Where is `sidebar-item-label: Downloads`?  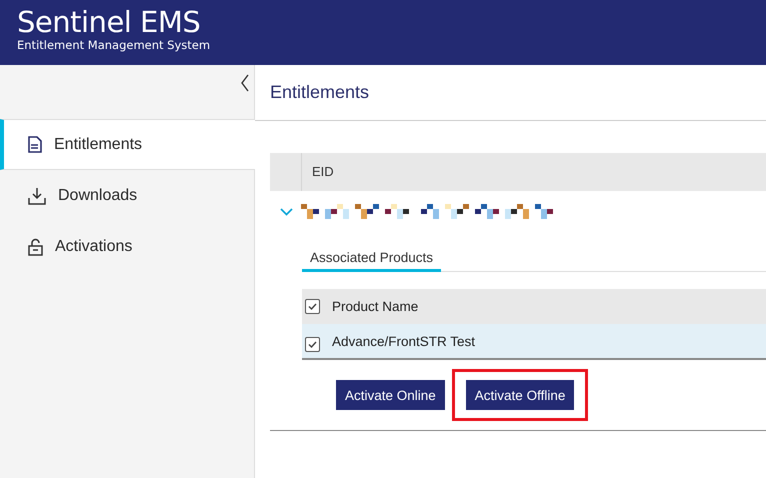
sidebar-item-label: Downloads is located at coordinates (98, 195).